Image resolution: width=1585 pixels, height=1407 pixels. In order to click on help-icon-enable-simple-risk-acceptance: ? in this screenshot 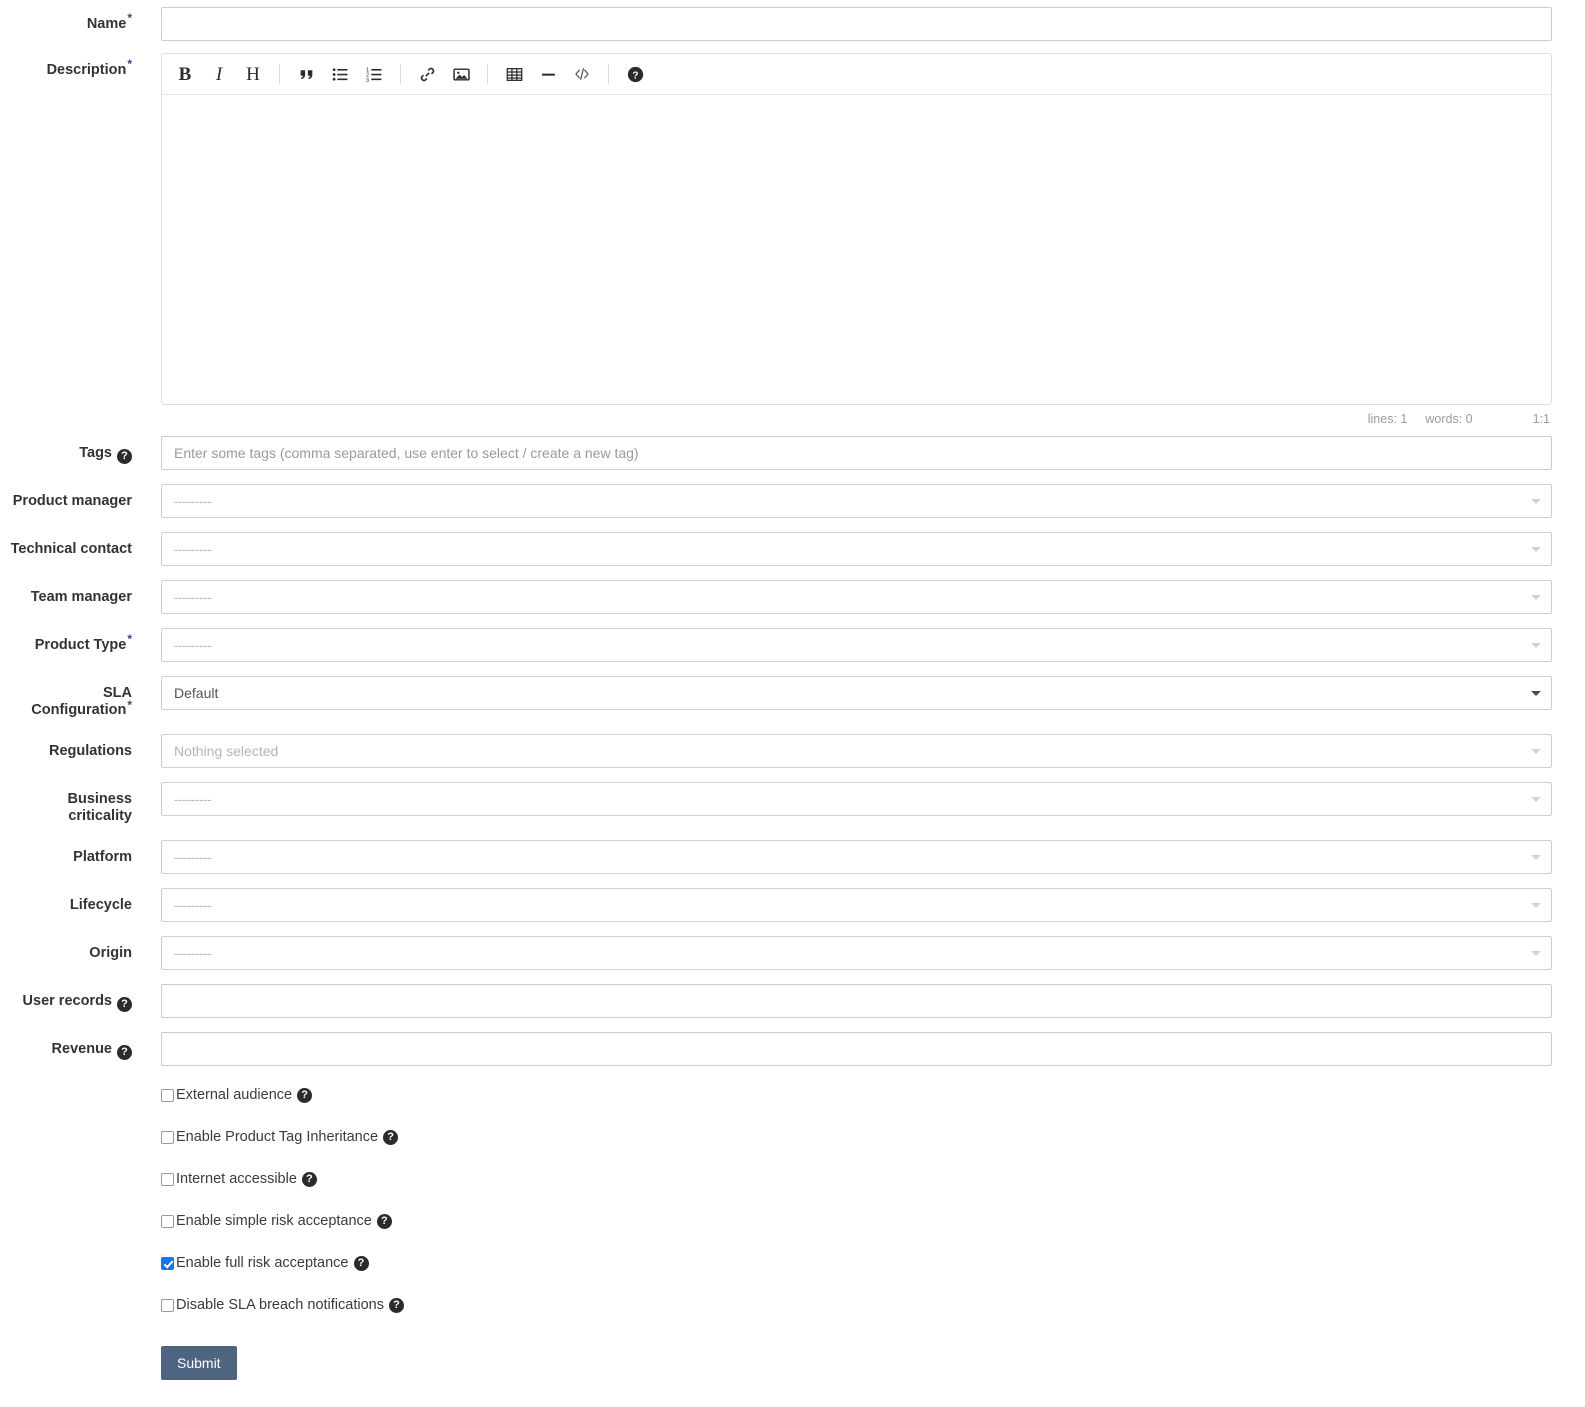, I will do `click(384, 1221)`.